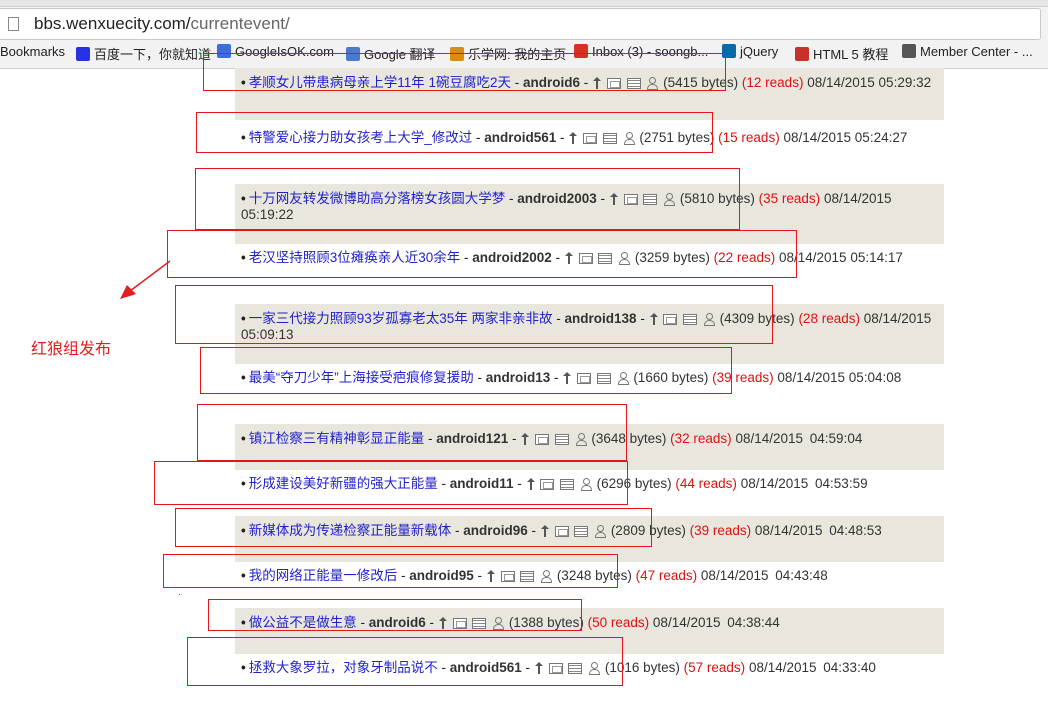 The width and height of the screenshot is (1048, 701). What do you see at coordinates (802, 54) in the screenshot?
I see `w3school-icon` at bounding box center [802, 54].